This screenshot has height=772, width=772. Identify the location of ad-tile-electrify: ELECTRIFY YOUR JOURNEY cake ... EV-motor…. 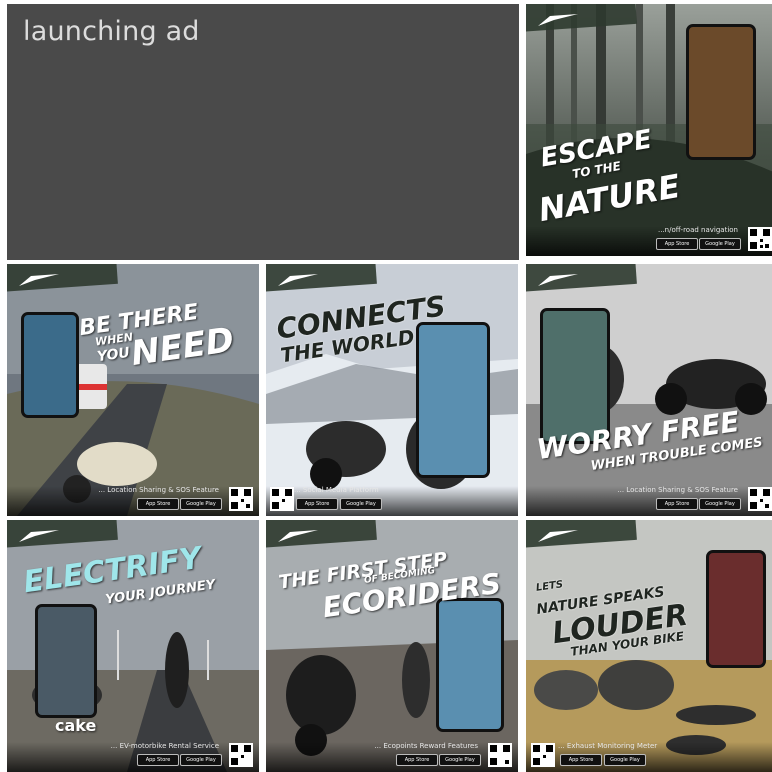
(133, 646).